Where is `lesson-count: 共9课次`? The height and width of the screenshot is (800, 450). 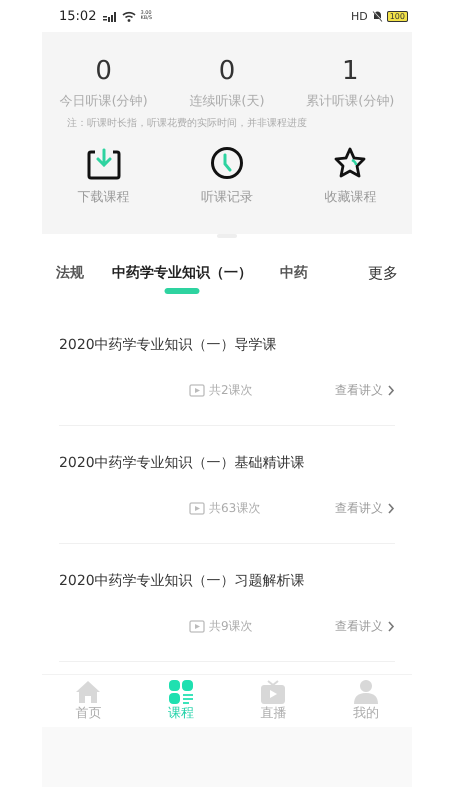 lesson-count: 共9课次 is located at coordinates (231, 626).